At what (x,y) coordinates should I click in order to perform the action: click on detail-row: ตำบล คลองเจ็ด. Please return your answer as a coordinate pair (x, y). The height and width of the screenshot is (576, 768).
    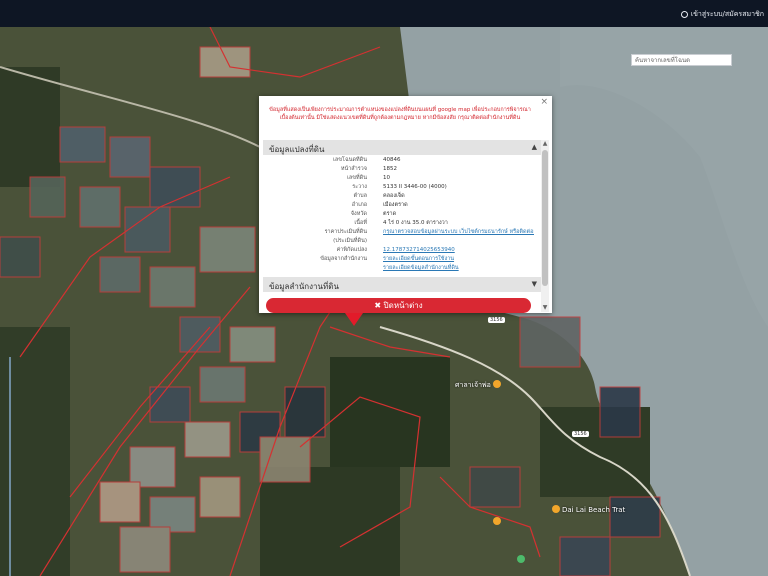
    Looking at the image, I should click on (396, 196).